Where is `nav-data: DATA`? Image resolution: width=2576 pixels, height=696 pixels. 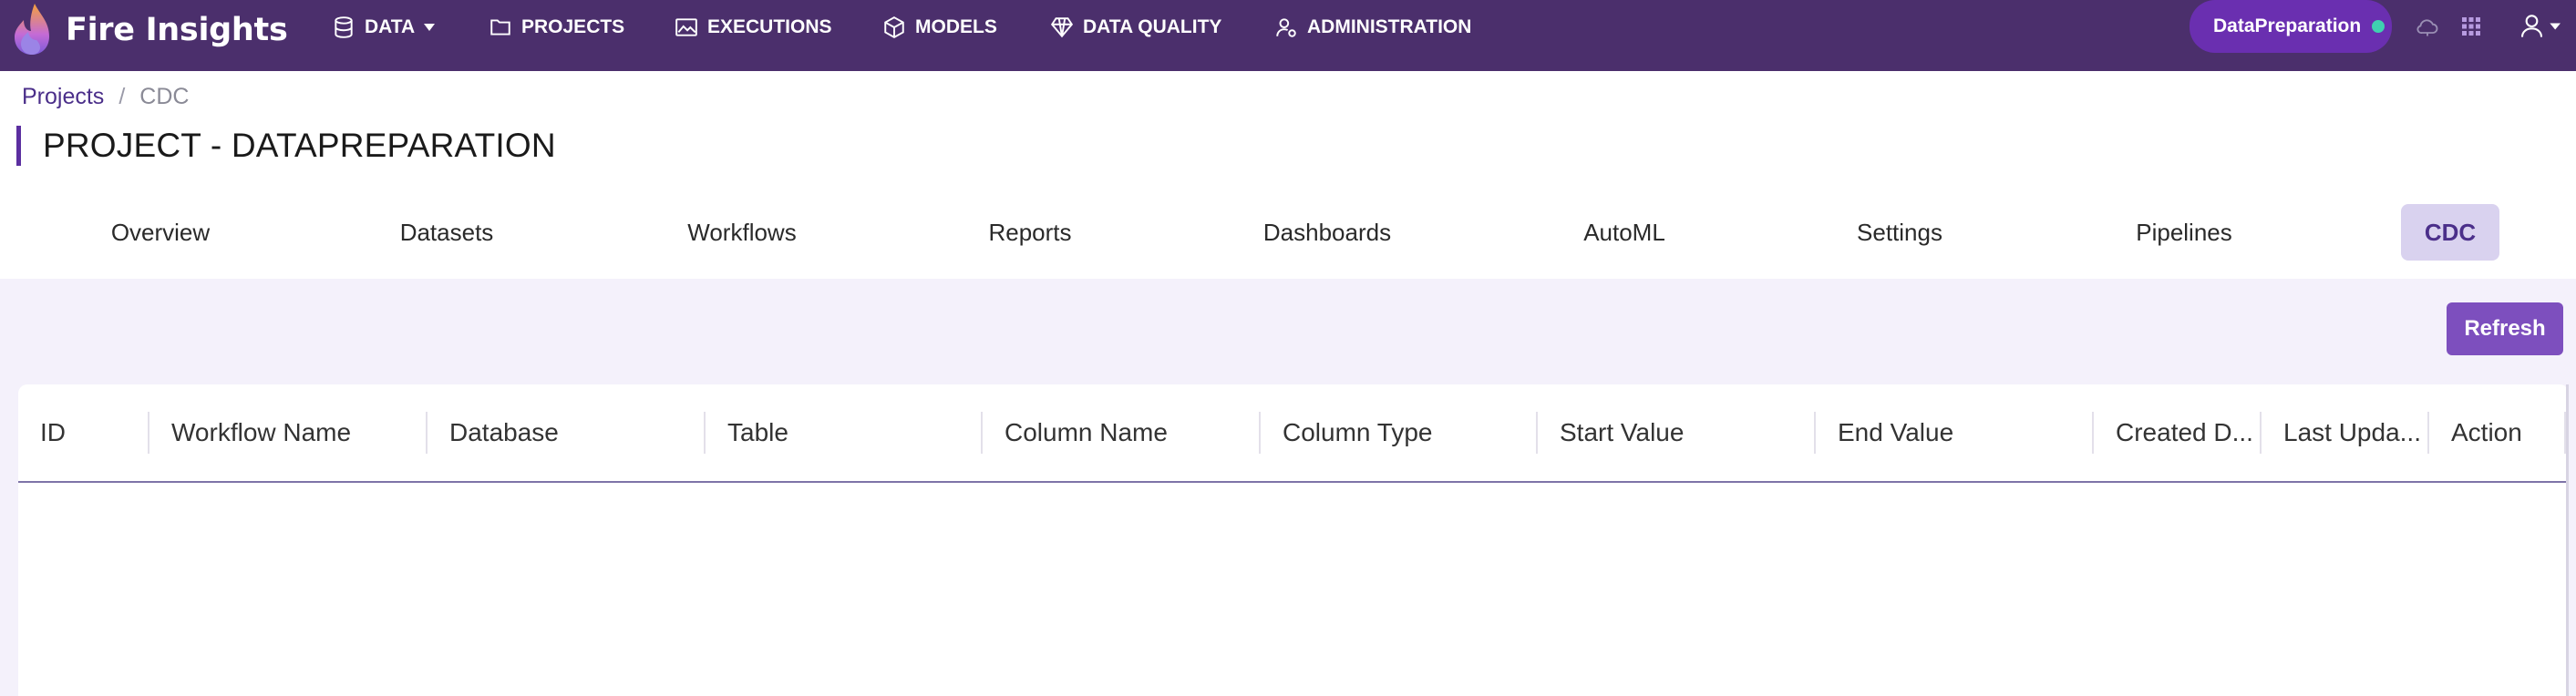 nav-data: DATA is located at coordinates (389, 27).